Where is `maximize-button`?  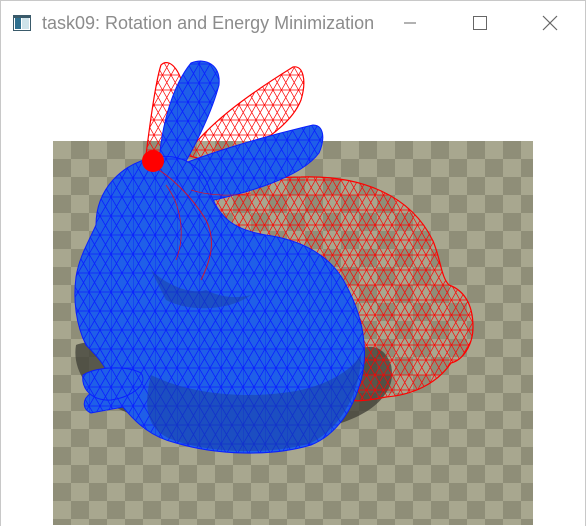 maximize-button is located at coordinates (480, 23).